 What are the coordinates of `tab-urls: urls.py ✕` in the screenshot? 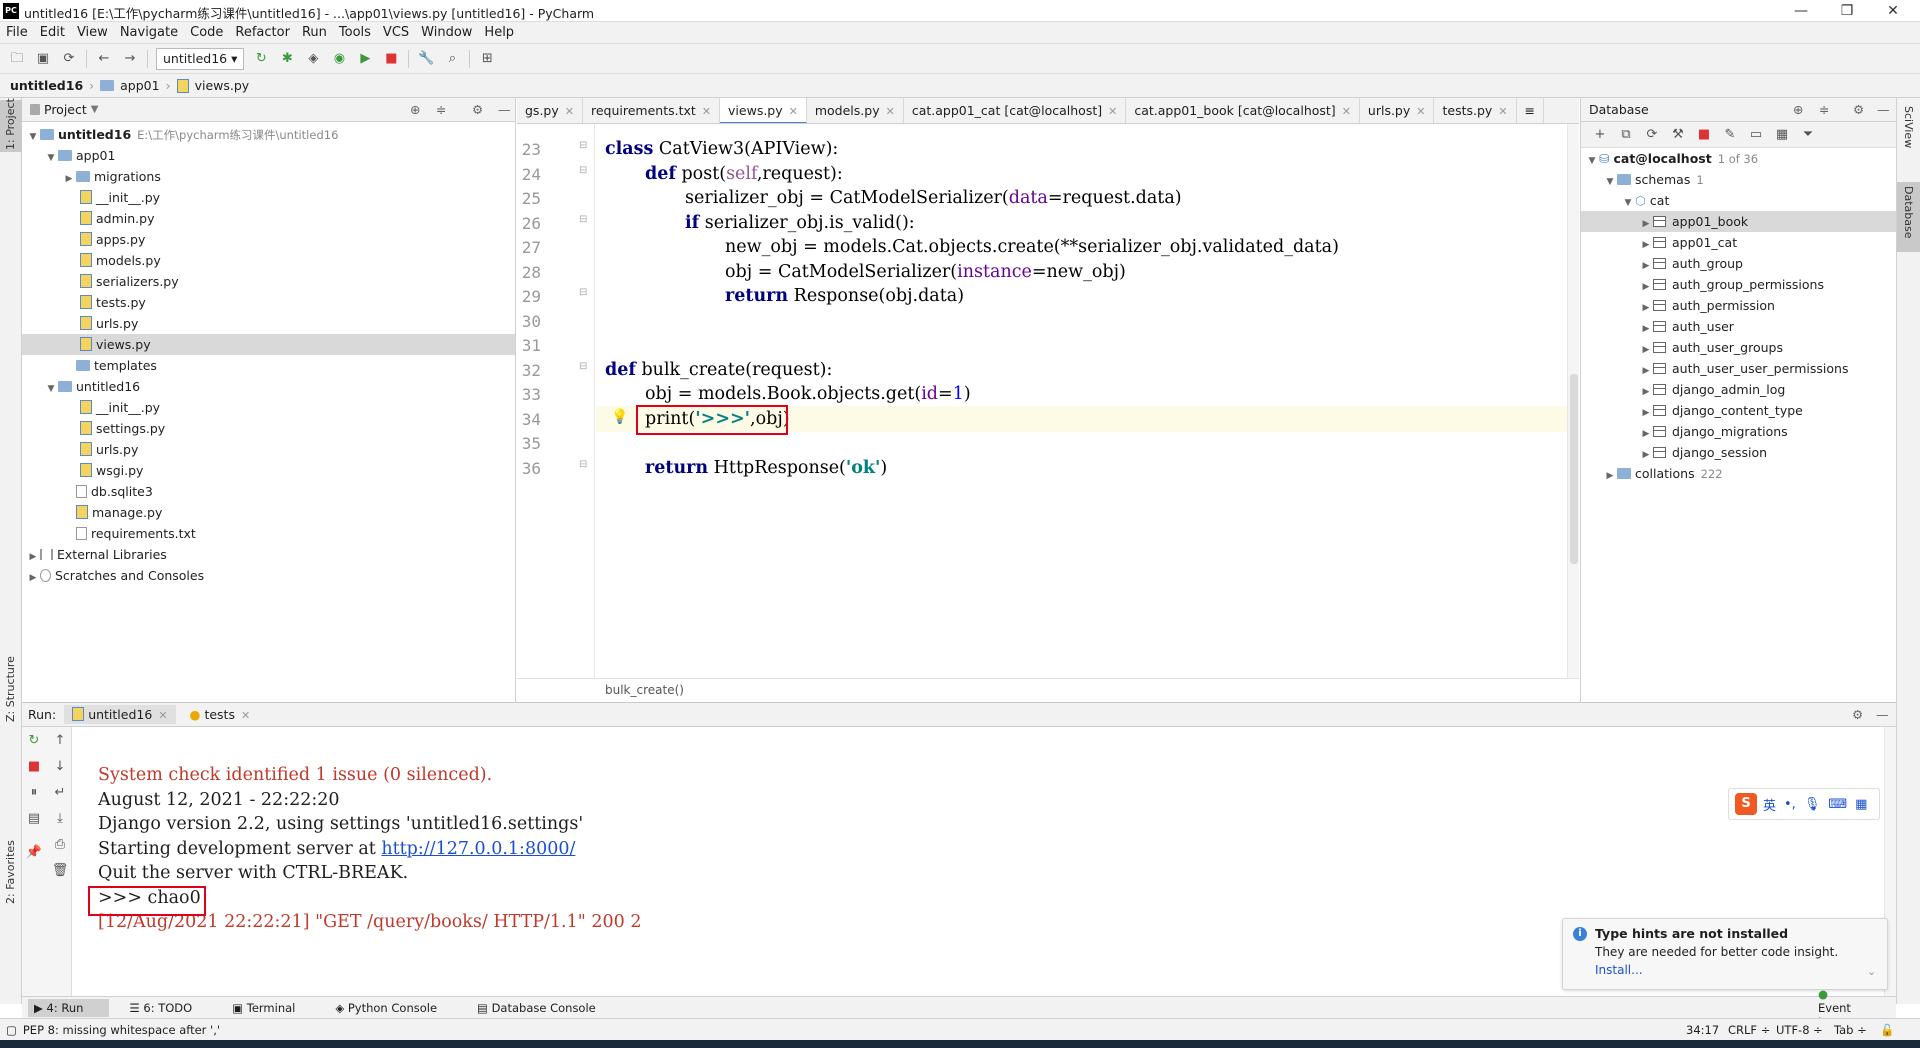 It's located at (1397, 110).